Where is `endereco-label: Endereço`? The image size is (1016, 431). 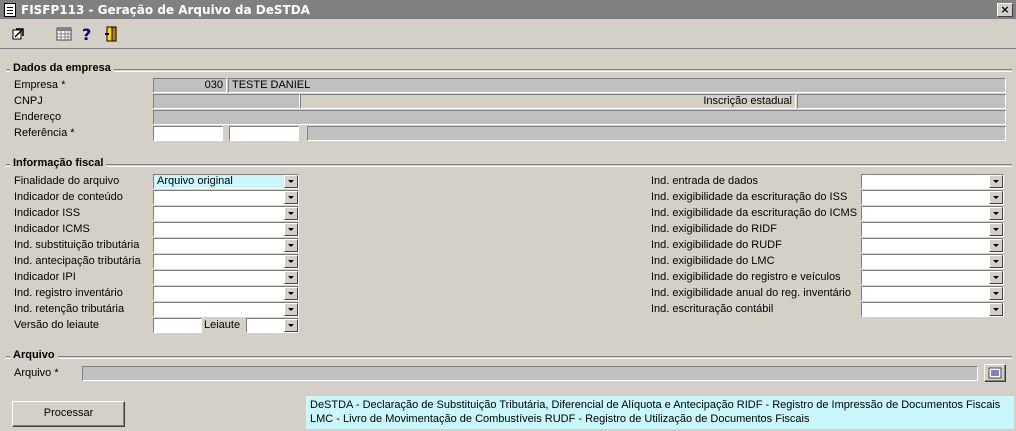
endereco-label: Endereço is located at coordinates (38, 117).